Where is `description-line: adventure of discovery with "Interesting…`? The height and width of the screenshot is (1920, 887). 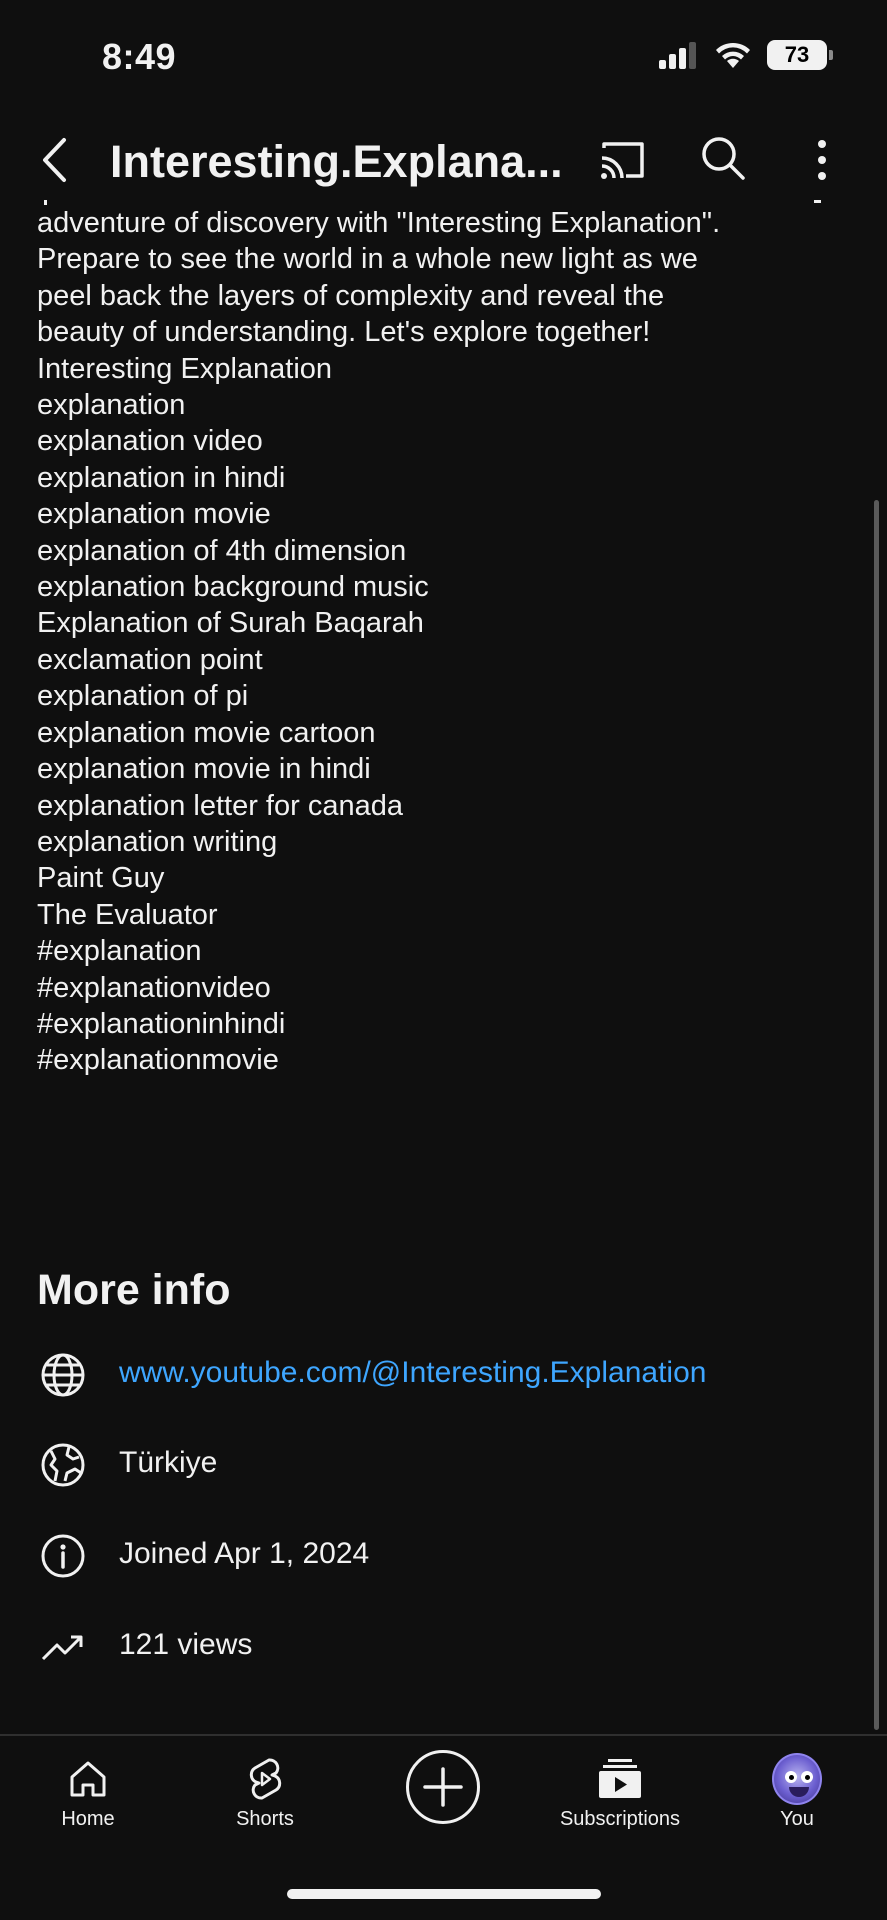 description-line: adventure of discovery with "Interesting… is located at coordinates (379, 223).